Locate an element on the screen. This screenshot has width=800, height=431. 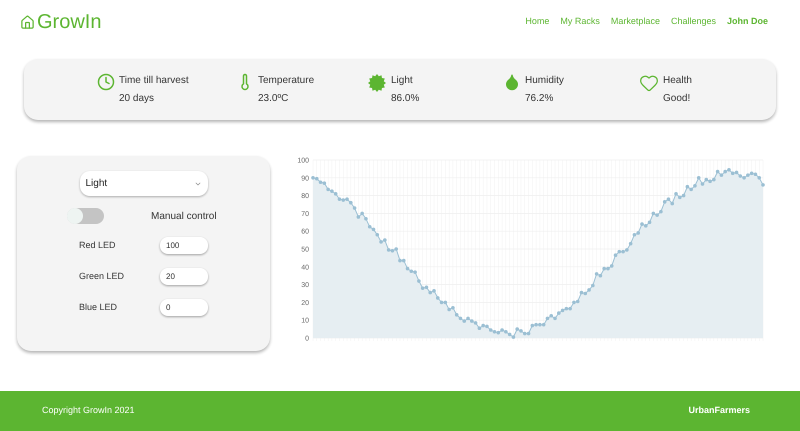
copyright-text: Copyright GrowIn 2021 is located at coordinates (88, 411).